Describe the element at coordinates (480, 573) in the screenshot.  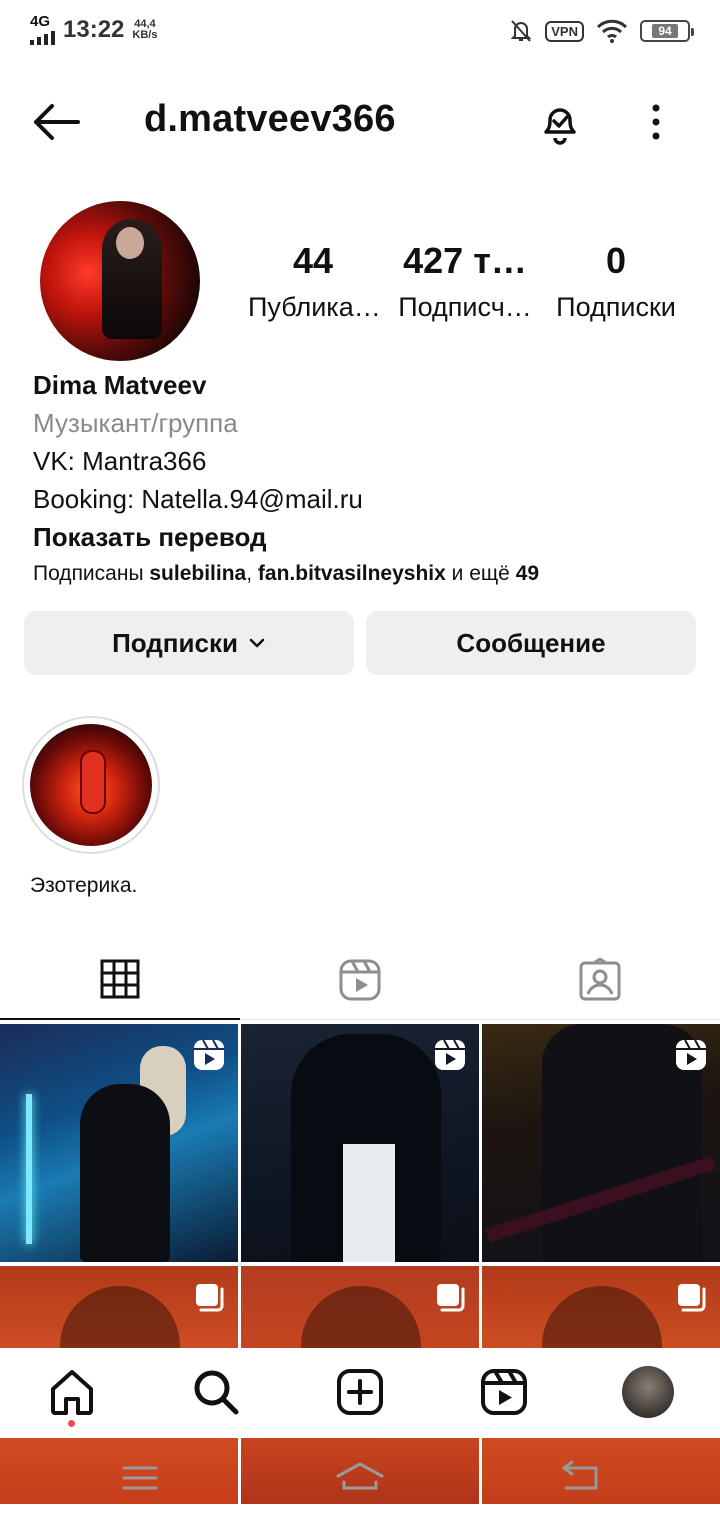
I see `followed-by-more: и ещё` at that location.